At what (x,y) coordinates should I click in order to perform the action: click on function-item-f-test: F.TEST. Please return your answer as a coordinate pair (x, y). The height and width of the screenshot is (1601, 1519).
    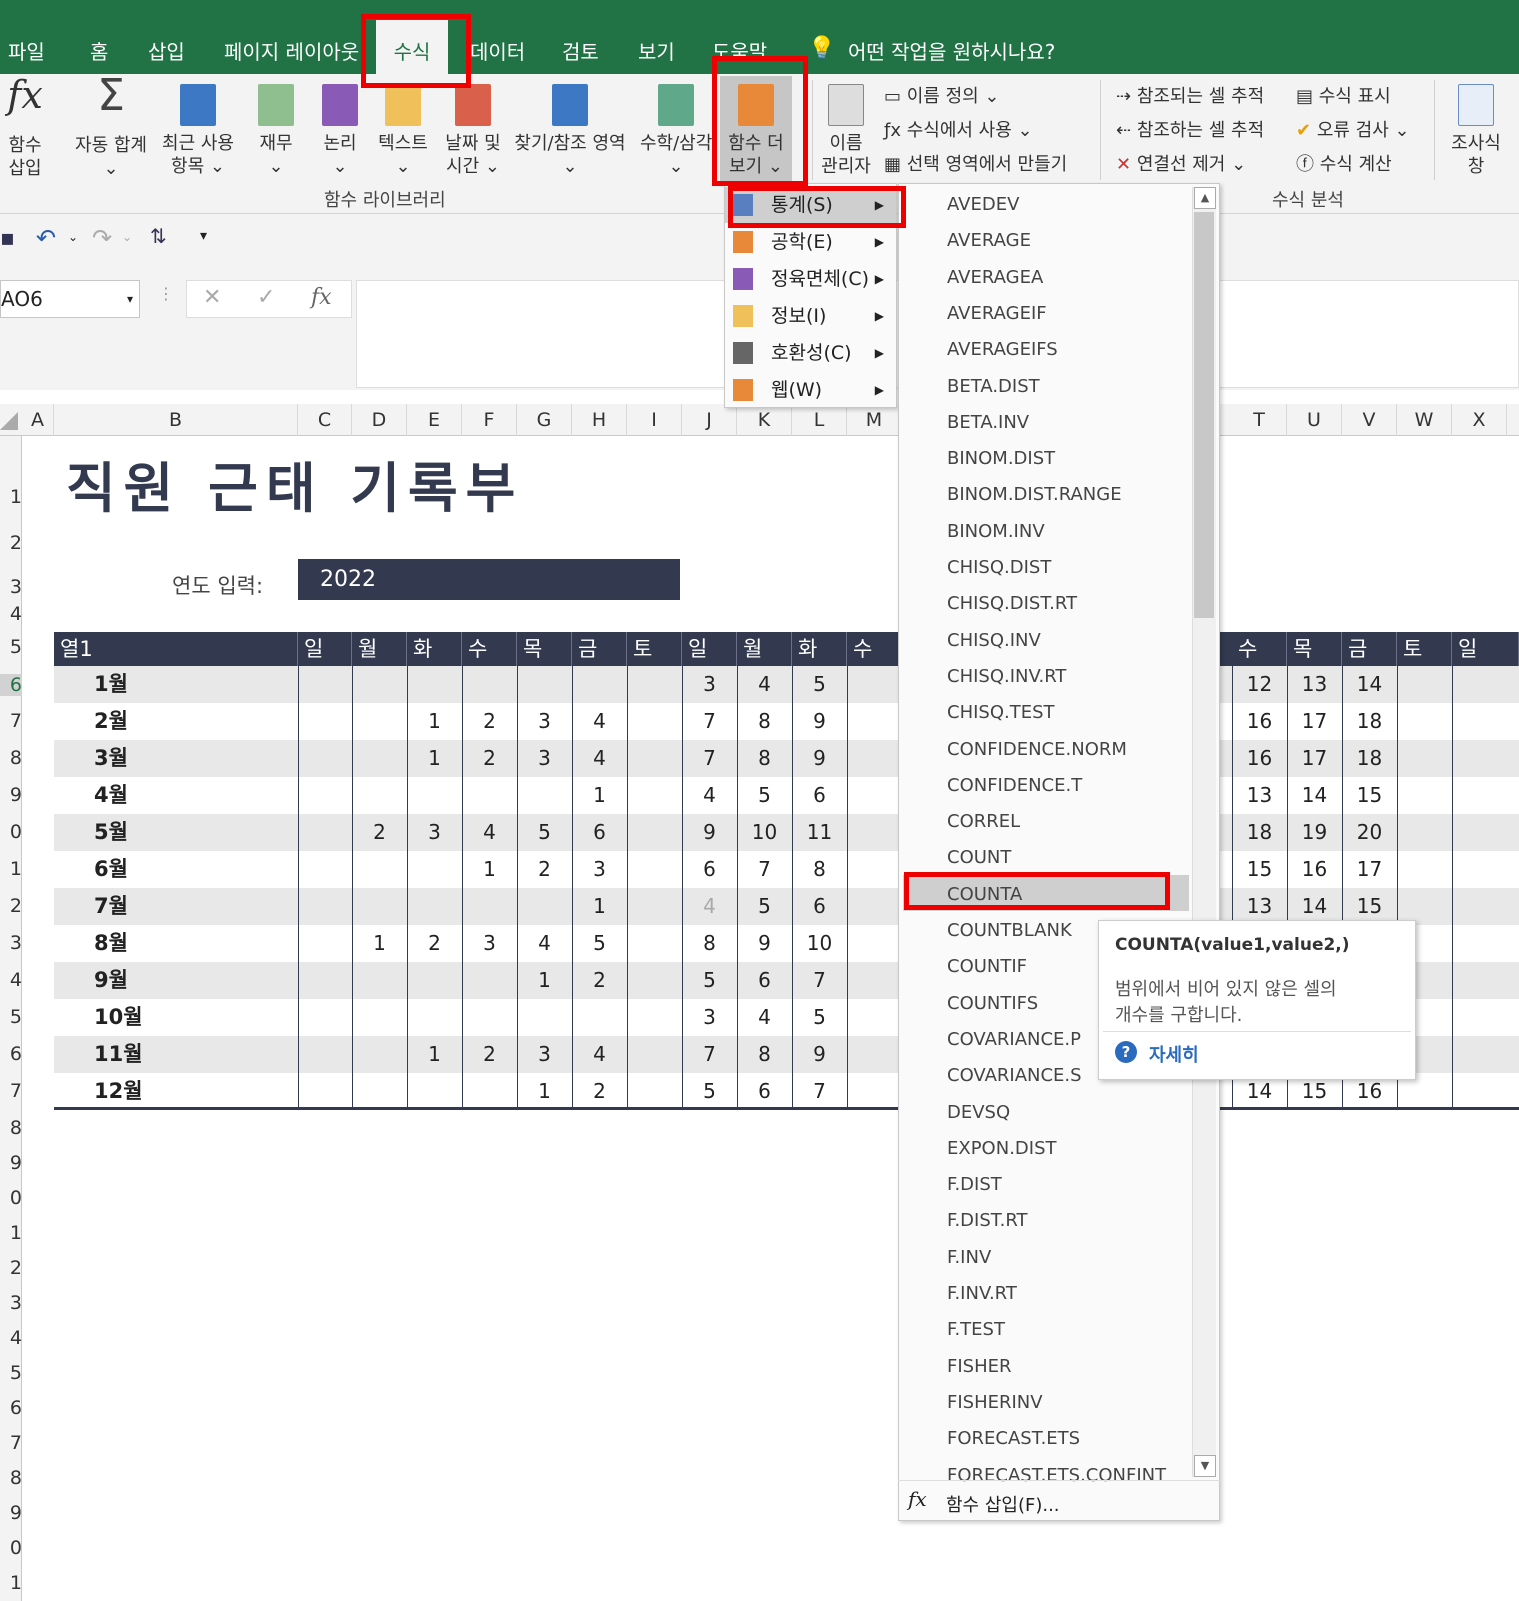
    Looking at the image, I should click on (976, 1329).